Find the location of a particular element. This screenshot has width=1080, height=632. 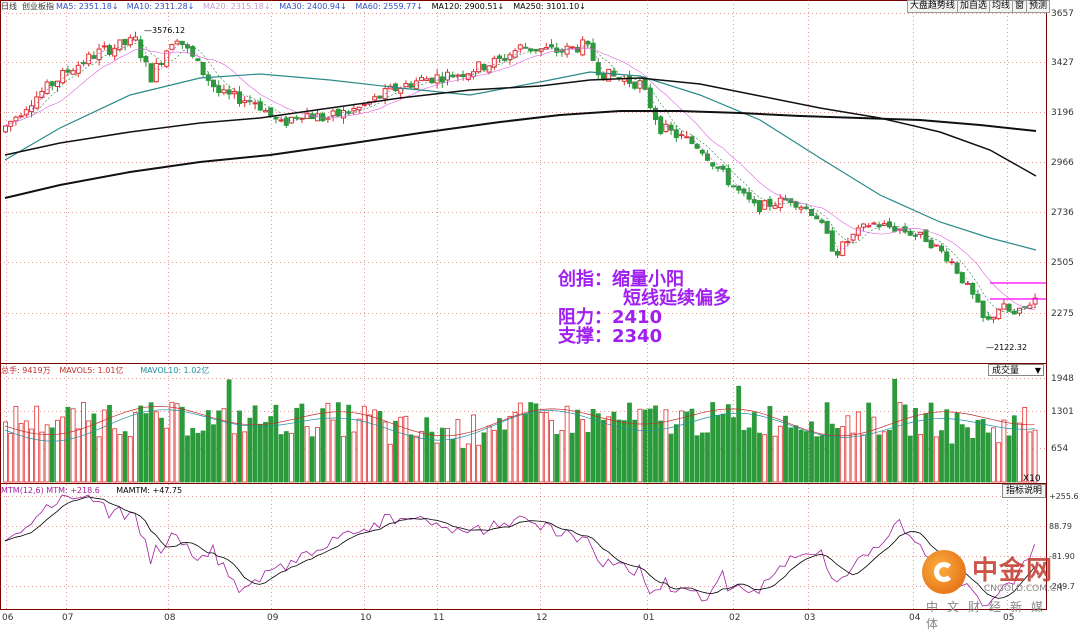

toolbar-button-3: 窗 is located at coordinates (1019, 6).